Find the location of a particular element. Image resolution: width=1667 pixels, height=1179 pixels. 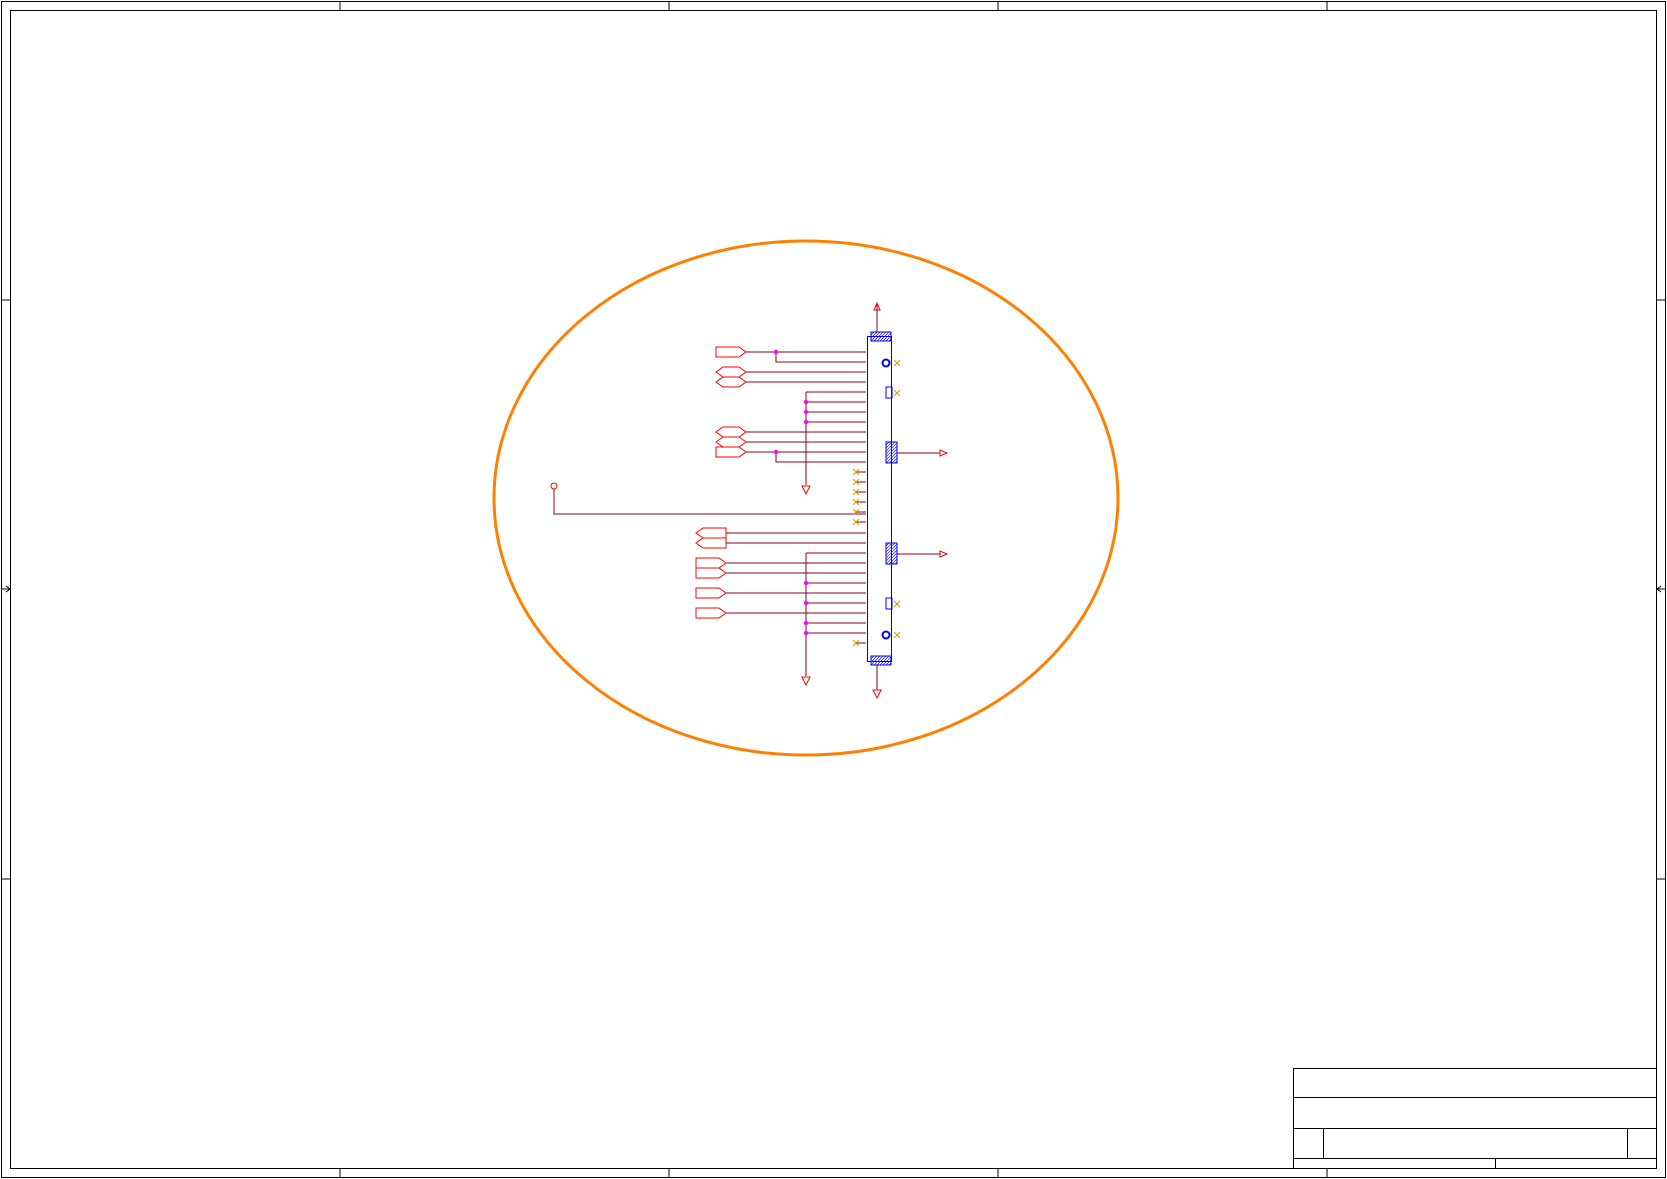

title-block is located at coordinates (1475, 1118).